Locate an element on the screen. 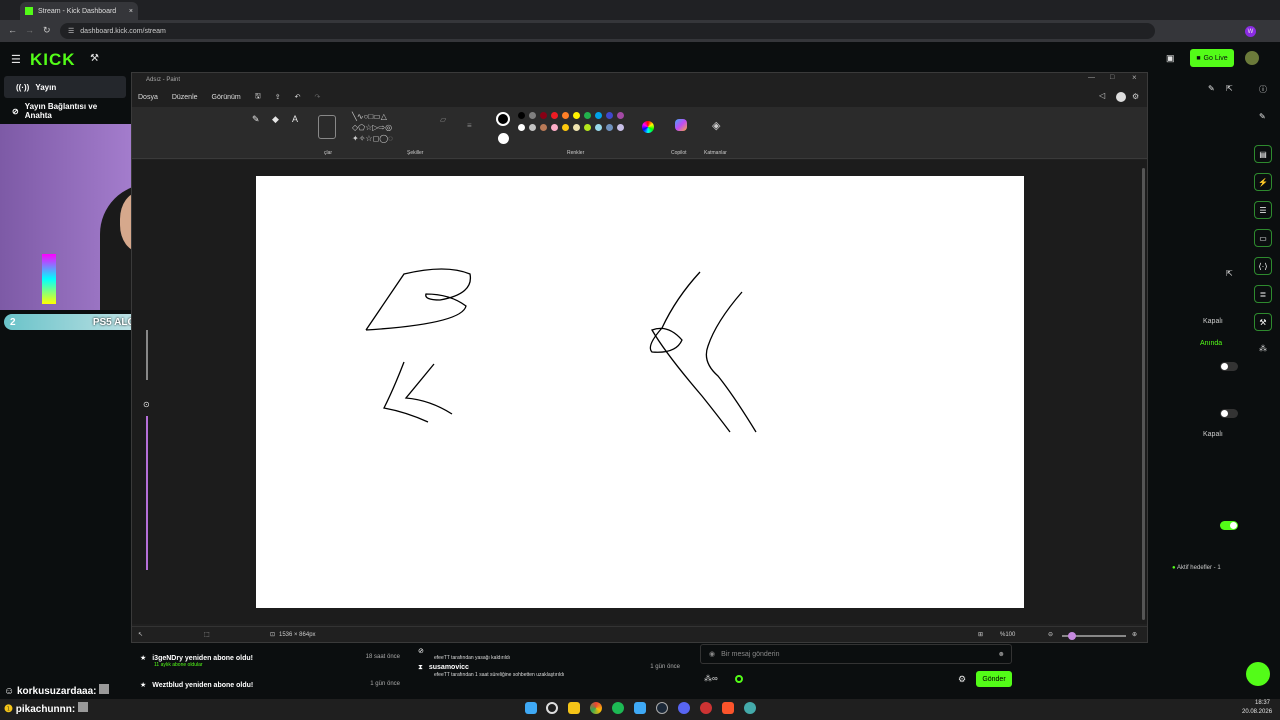 The image size is (1280, 720). edit-icon: ✎ is located at coordinates (1211, 88).